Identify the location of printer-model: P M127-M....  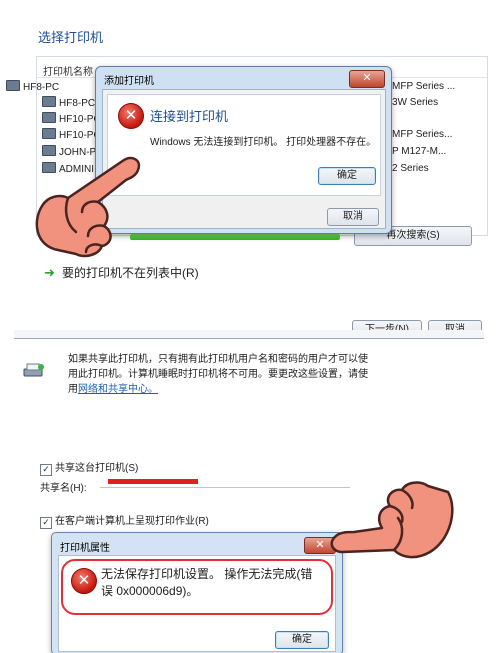
(419, 151).